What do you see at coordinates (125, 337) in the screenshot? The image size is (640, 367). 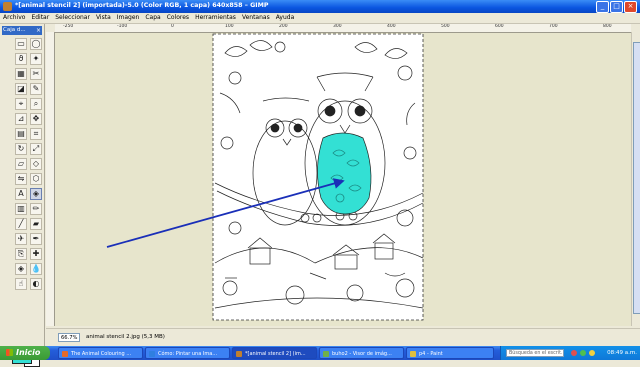 I see `status-text: animal stencil 2.jpg (5,3 MB)` at bounding box center [125, 337].